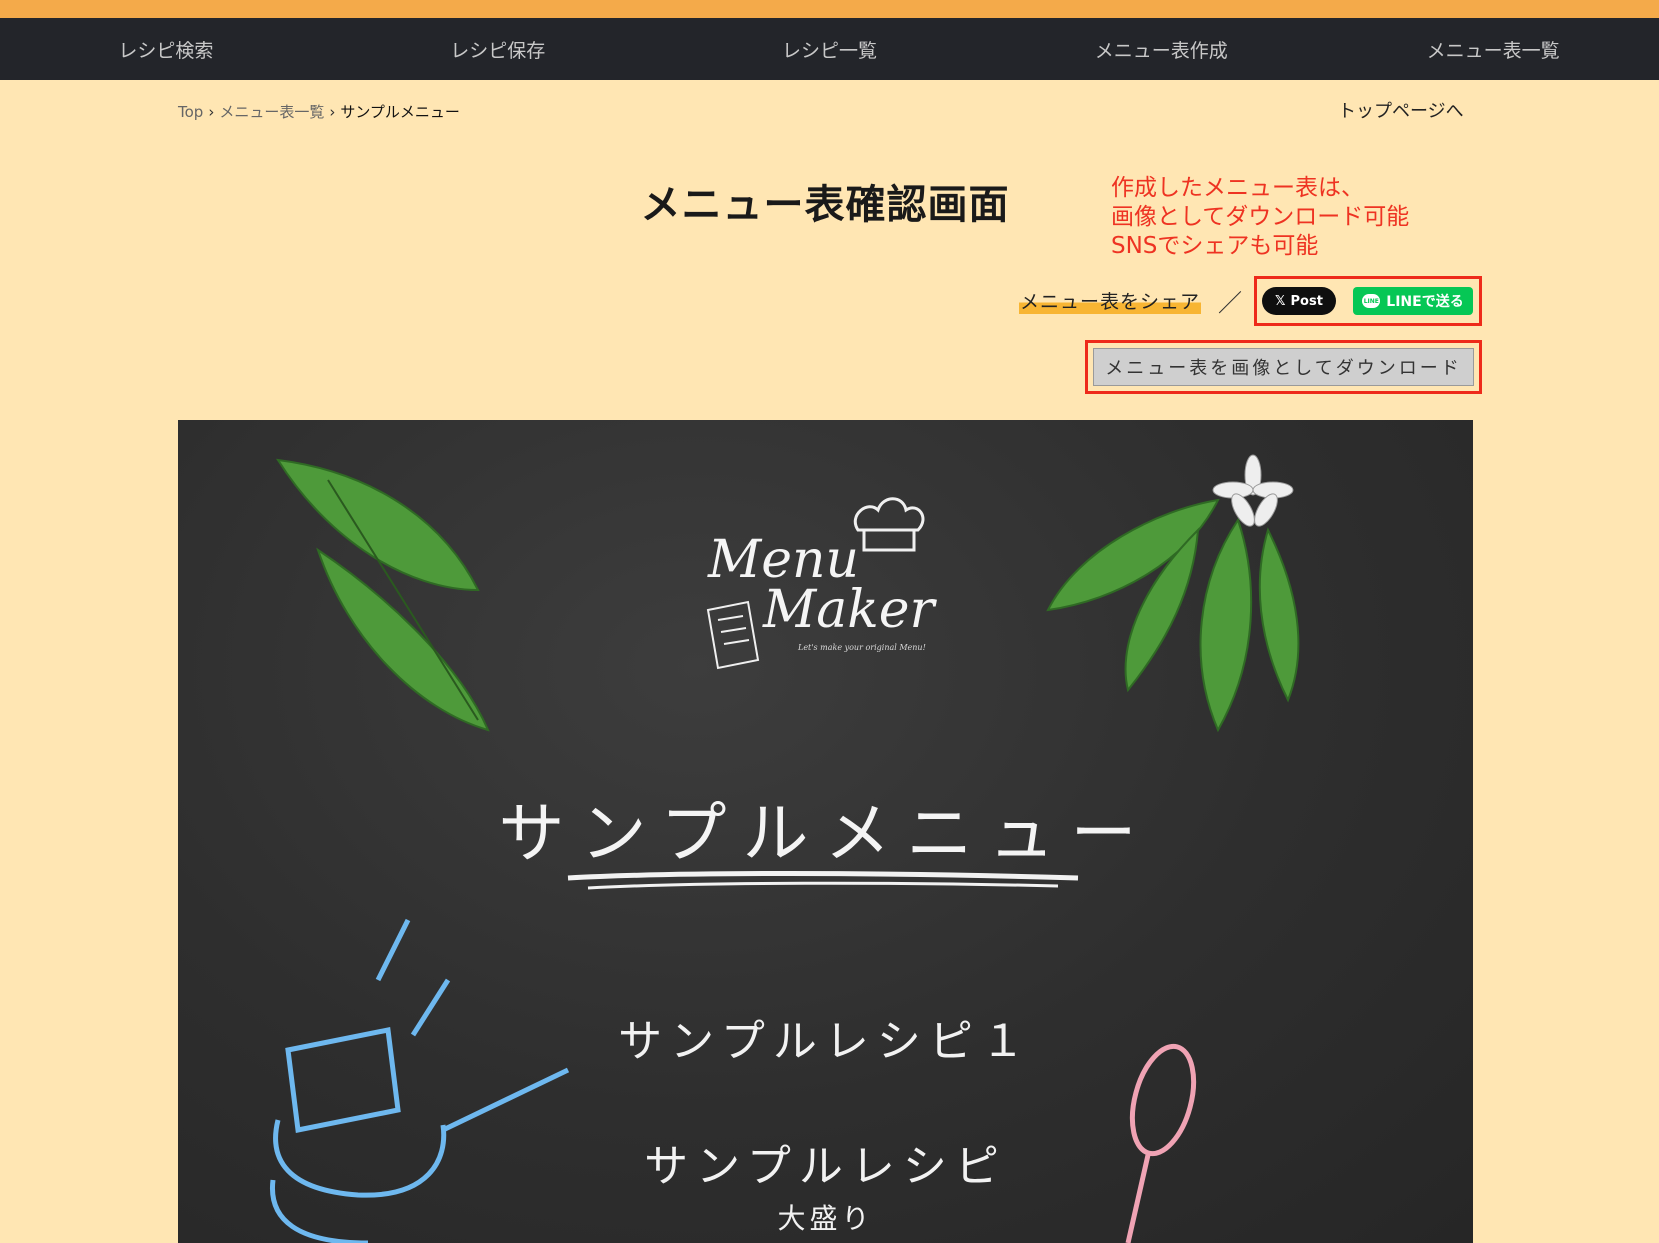 This screenshot has height=1243, width=1659. I want to click on menu-title: サンプルメニュー, so click(825, 833).